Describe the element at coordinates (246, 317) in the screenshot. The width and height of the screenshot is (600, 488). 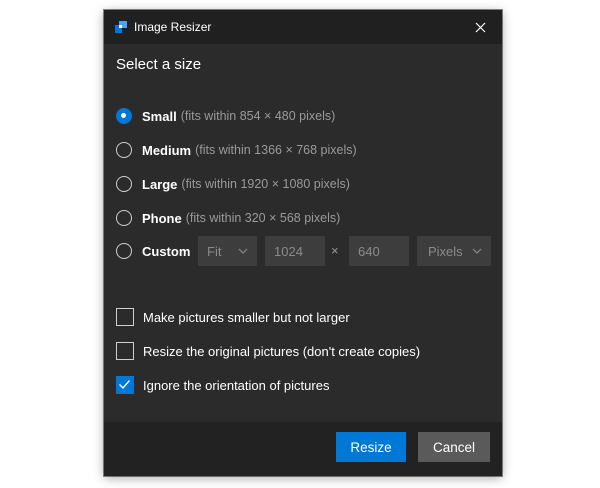
I see `option-label-smaller: Make pictures smaller but not larger` at that location.